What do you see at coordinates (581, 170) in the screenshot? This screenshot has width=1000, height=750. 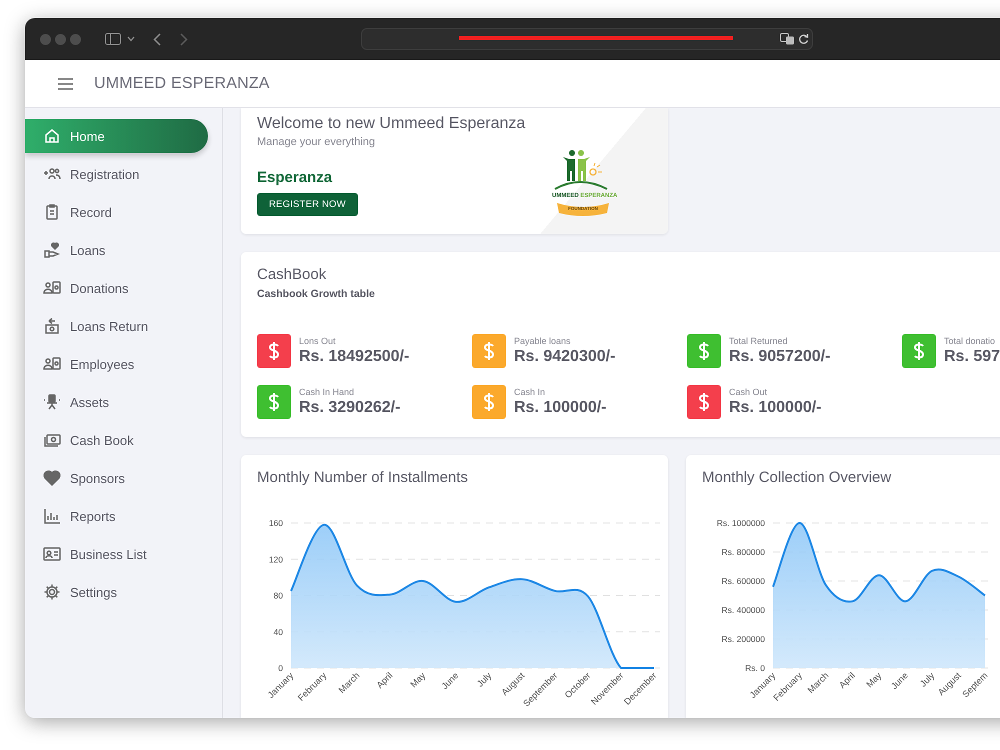 I see `logo-drawing` at bounding box center [581, 170].